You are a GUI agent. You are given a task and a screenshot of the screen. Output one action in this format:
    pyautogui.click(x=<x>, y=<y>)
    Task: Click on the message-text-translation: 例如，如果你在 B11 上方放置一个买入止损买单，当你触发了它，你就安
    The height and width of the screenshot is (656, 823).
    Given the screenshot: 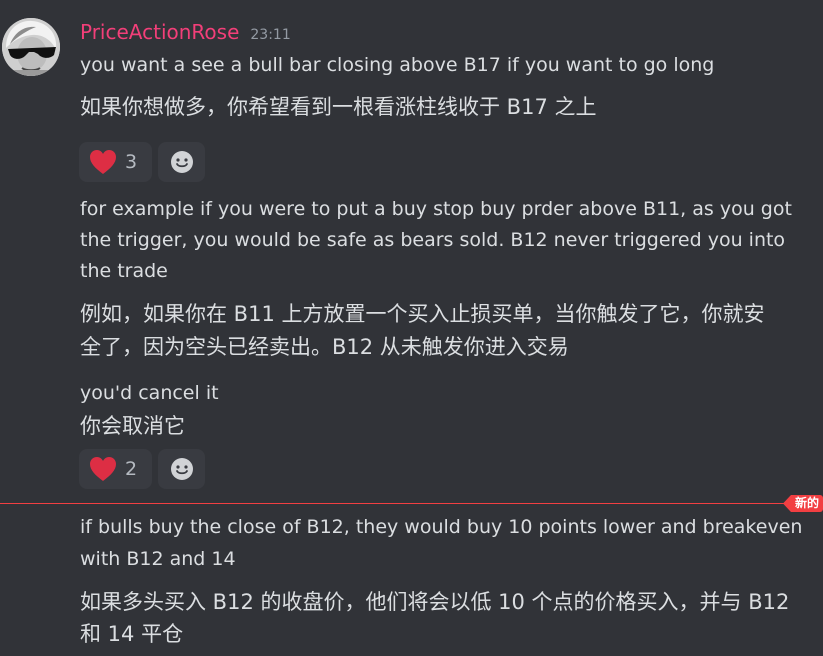 What is the action you would take?
    pyautogui.click(x=422, y=314)
    